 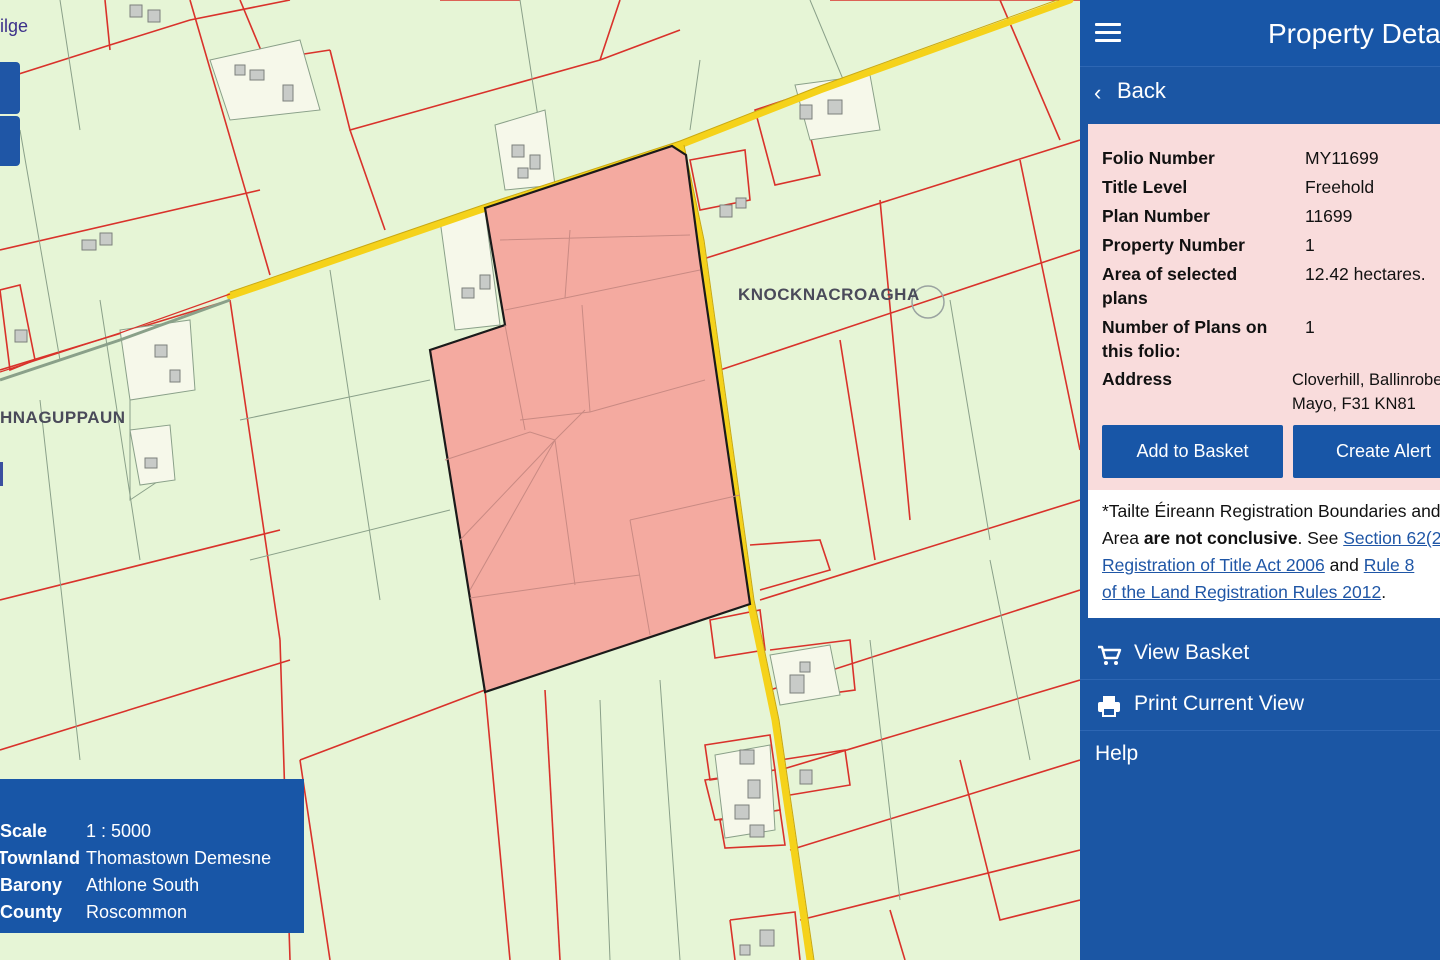 What do you see at coordinates (1366, 380) in the screenshot?
I see `address-line-1: Cloverhill, Ballinrobe,` at bounding box center [1366, 380].